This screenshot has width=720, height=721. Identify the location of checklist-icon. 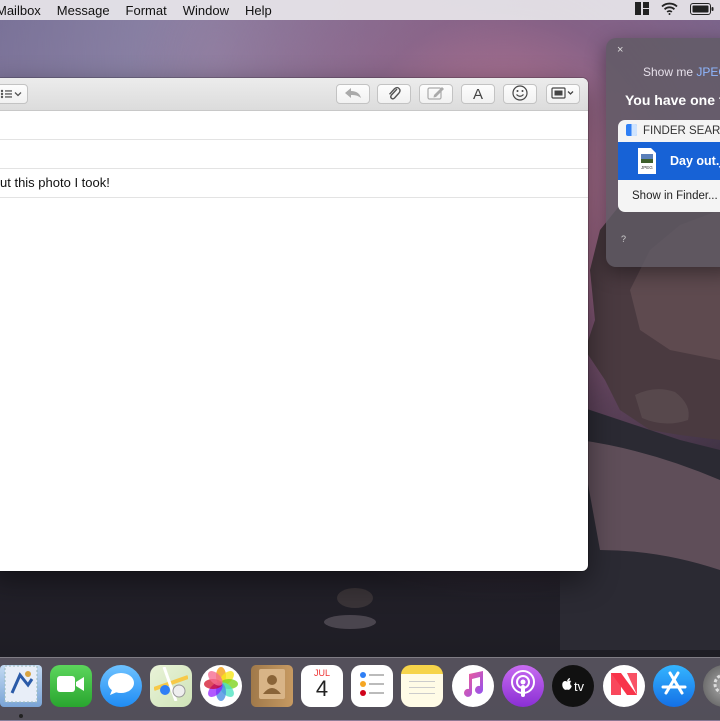
(372, 686).